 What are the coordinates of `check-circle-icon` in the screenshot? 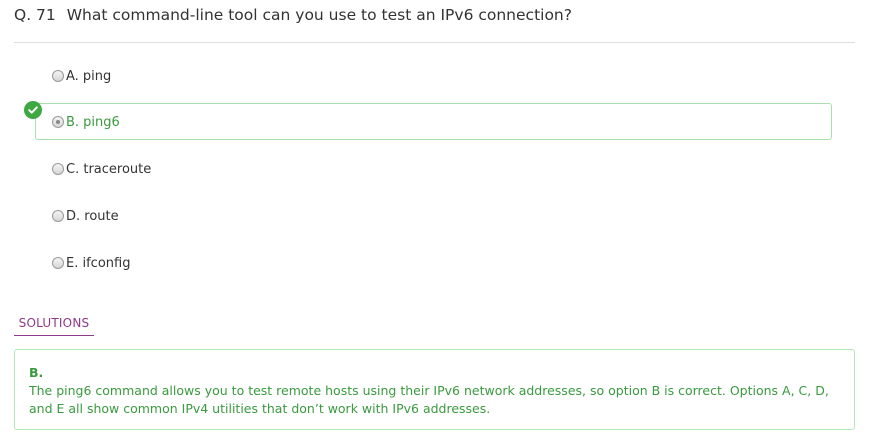 It's located at (33, 110).